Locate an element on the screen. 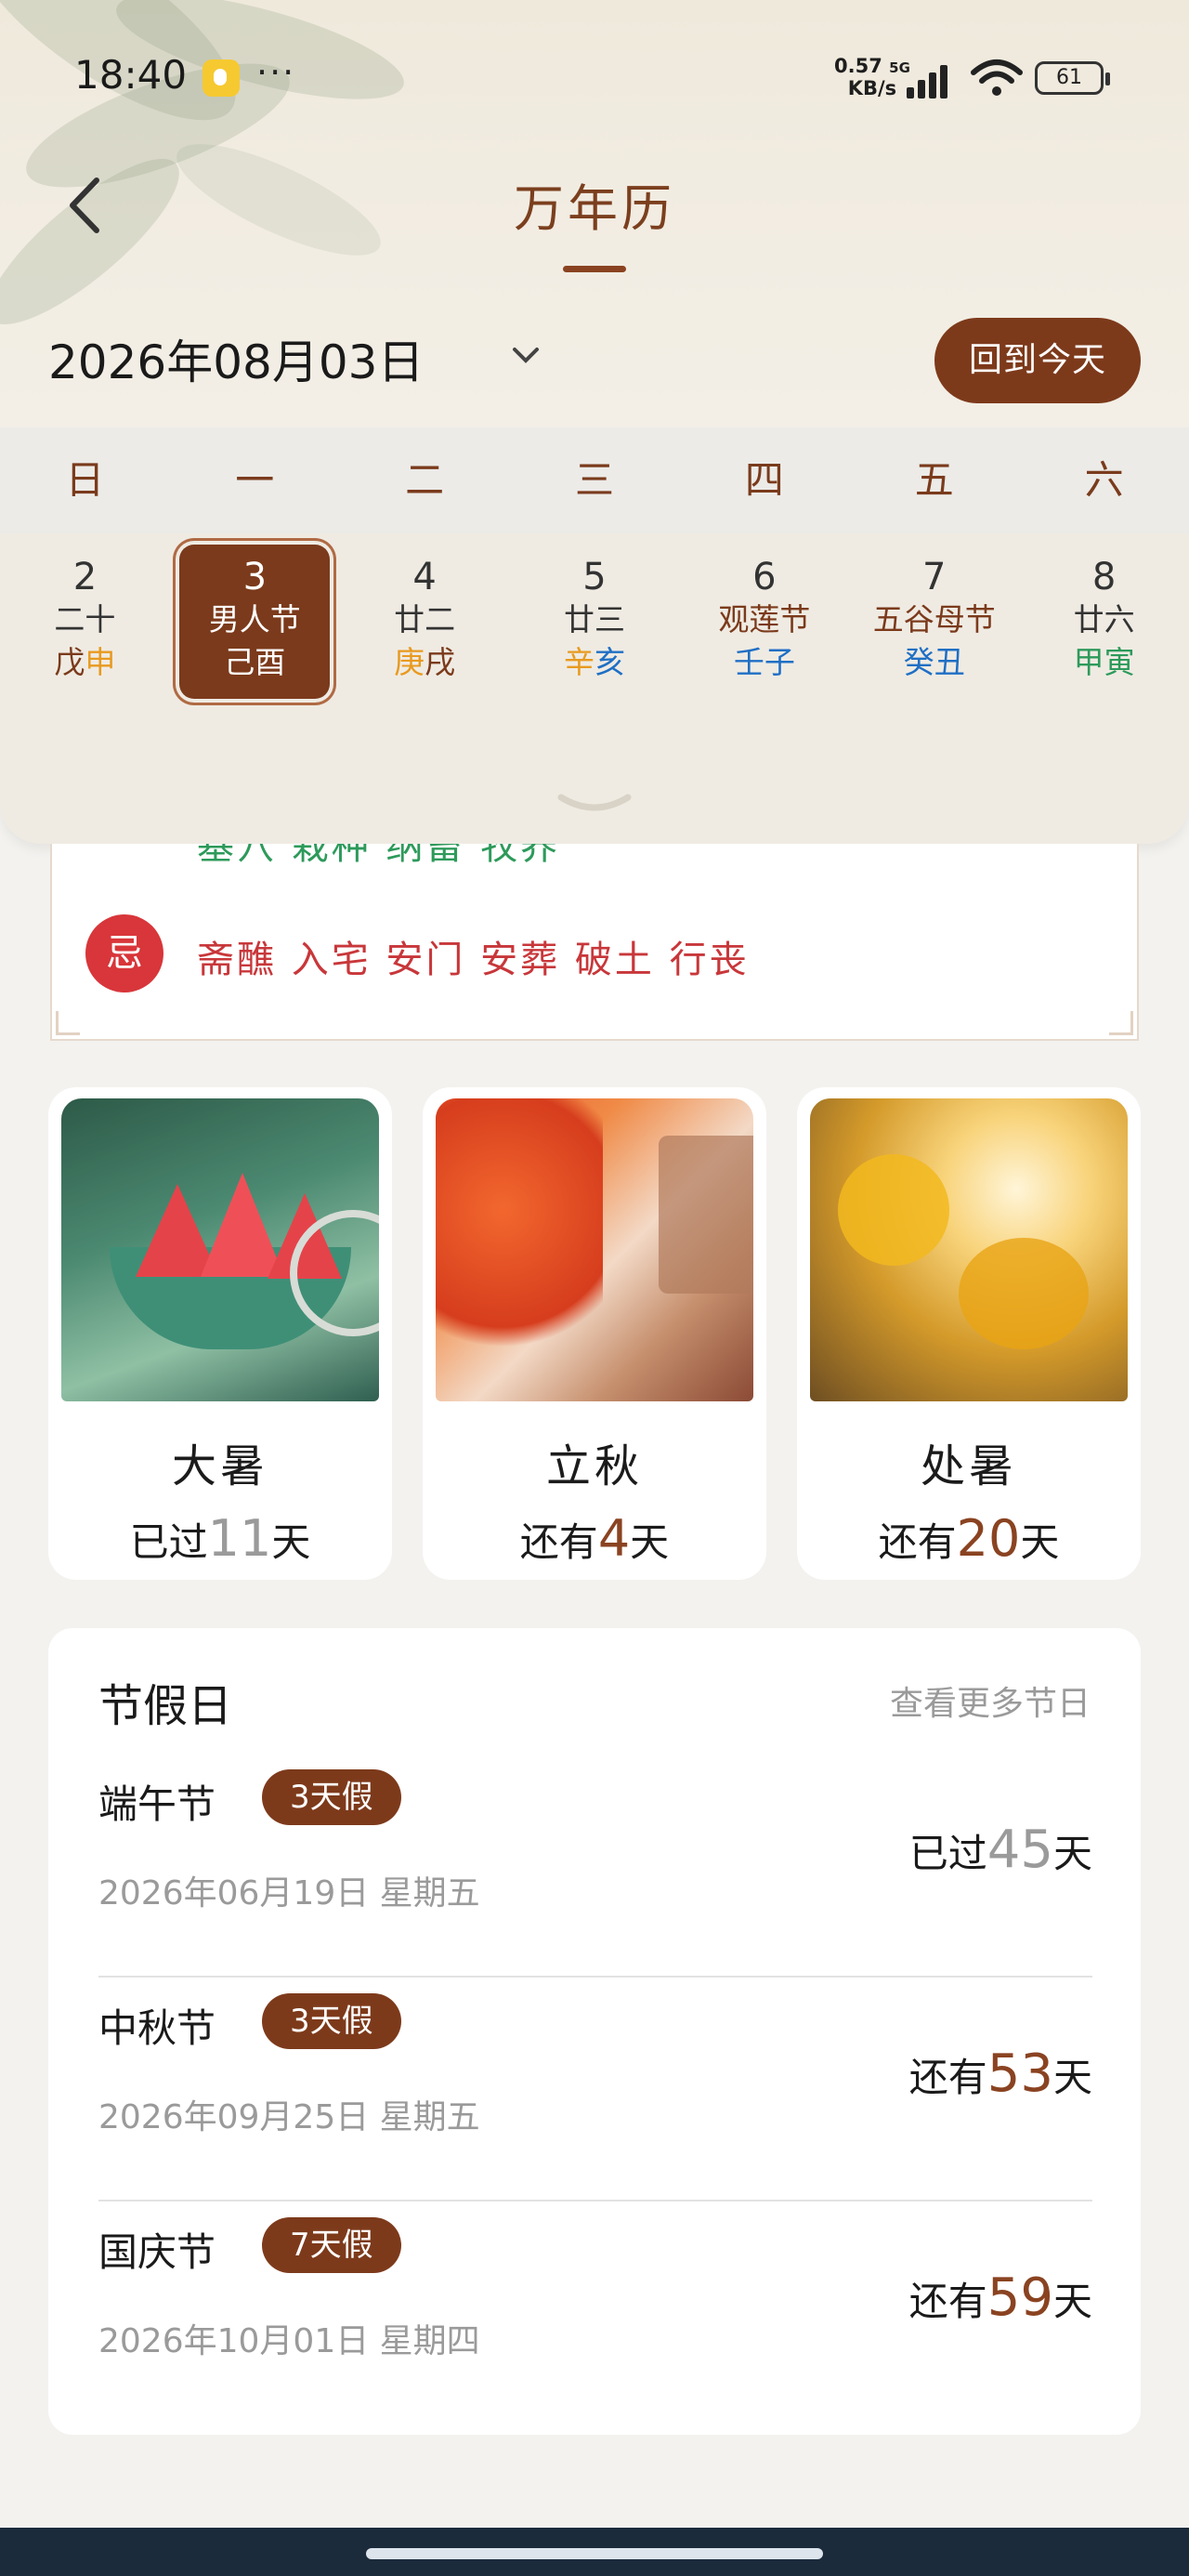 The image size is (1189, 2576). week-days-row: 2 二十 戊申 3 男人节 己酉 4 廿二 庚戌 5 廿三 辛亥 6 观莲节 壬子 7 五谷母节 癸丑 8 廿六 甲寅 is located at coordinates (594, 622).